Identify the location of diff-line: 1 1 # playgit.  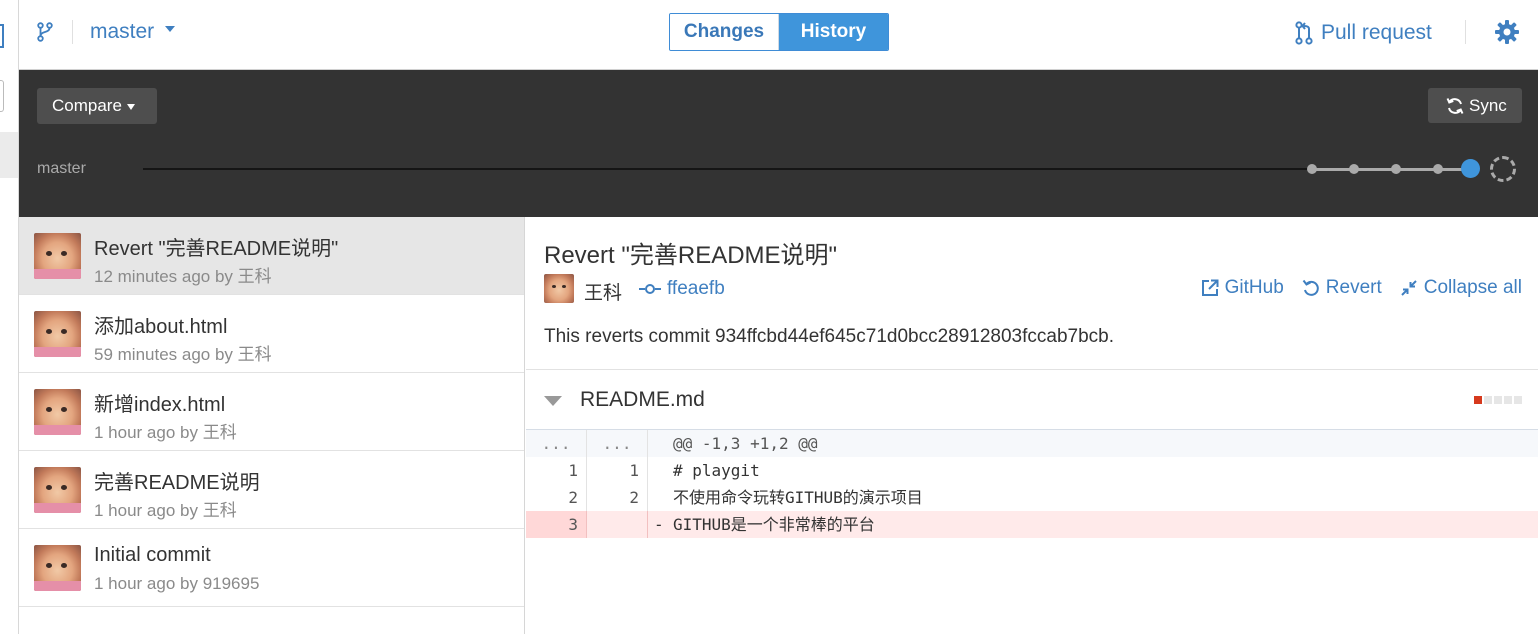
(1032, 470).